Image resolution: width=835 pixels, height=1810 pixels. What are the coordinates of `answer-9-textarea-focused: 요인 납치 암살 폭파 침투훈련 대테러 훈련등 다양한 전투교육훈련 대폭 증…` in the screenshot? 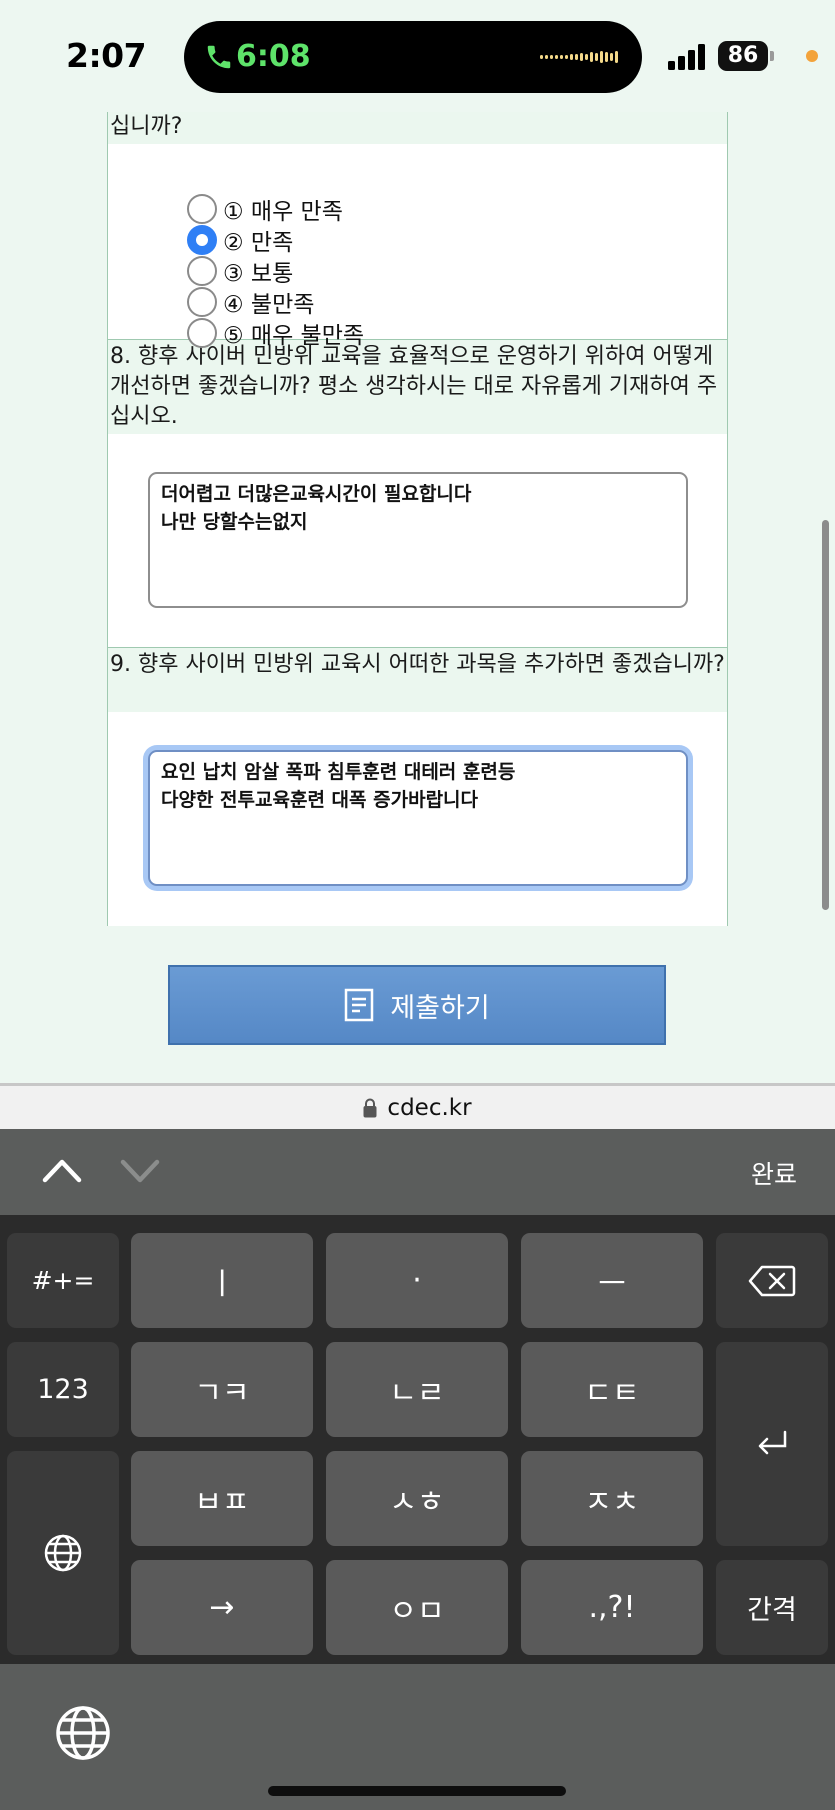 It's located at (418, 818).